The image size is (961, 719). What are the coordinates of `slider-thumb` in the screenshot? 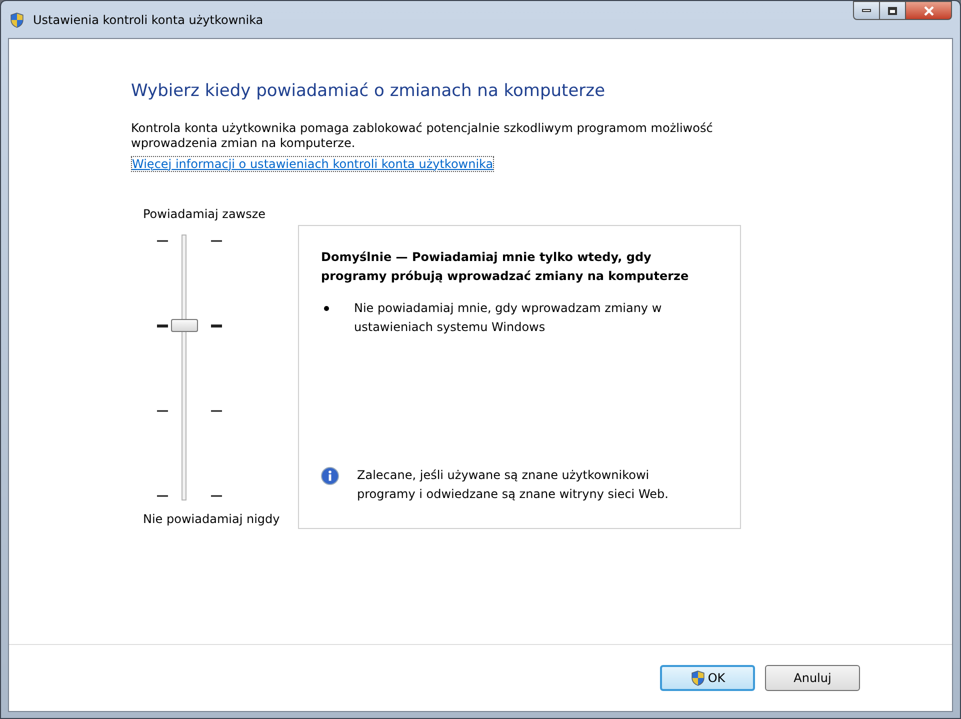 It's located at (184, 325).